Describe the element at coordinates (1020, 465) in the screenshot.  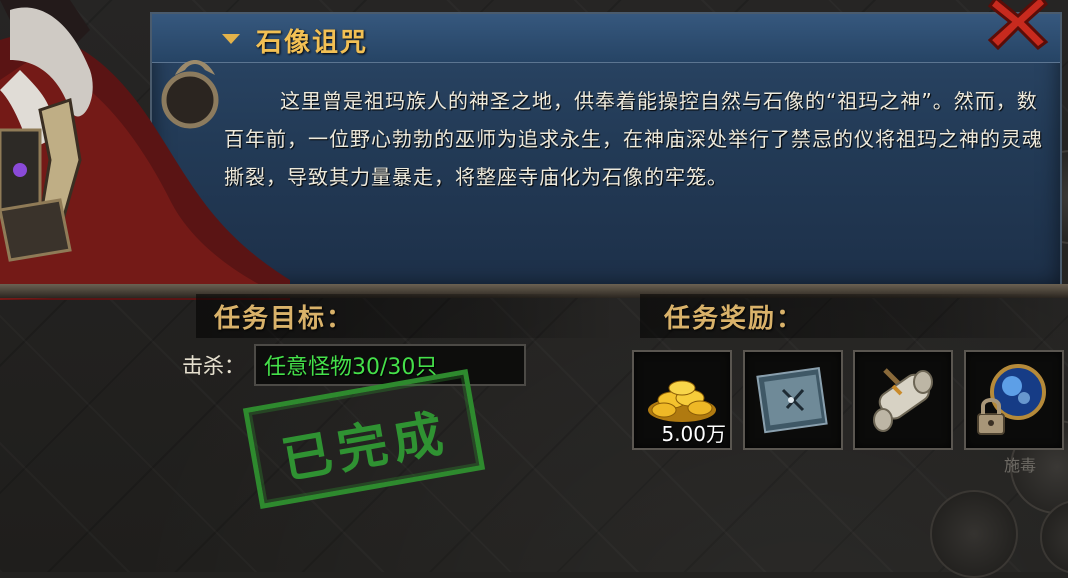
I see `side-label-poison: 施毒` at that location.